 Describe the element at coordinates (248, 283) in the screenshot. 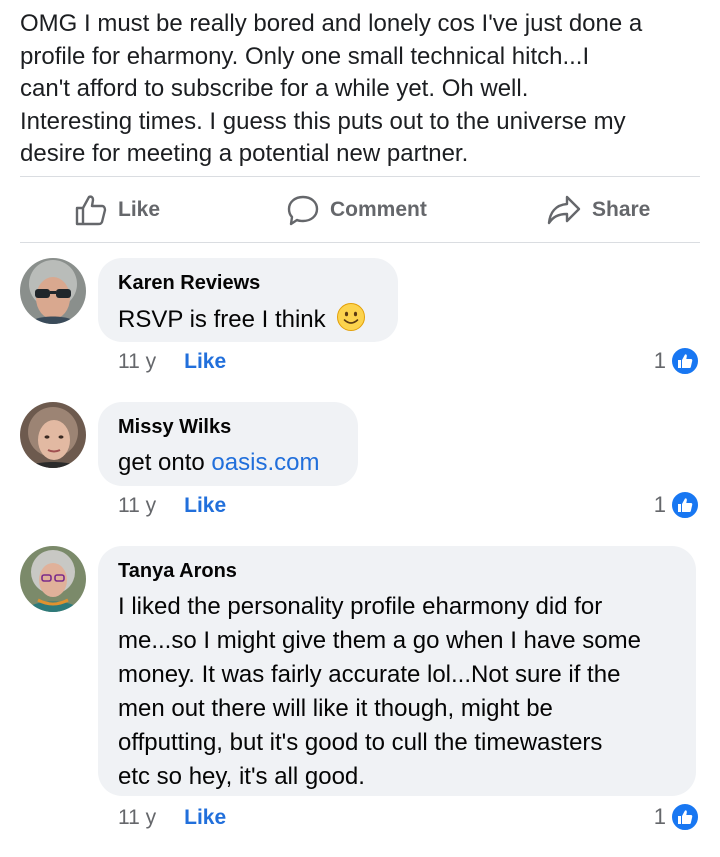

I see `comment-author: Karen Reviews` at that location.